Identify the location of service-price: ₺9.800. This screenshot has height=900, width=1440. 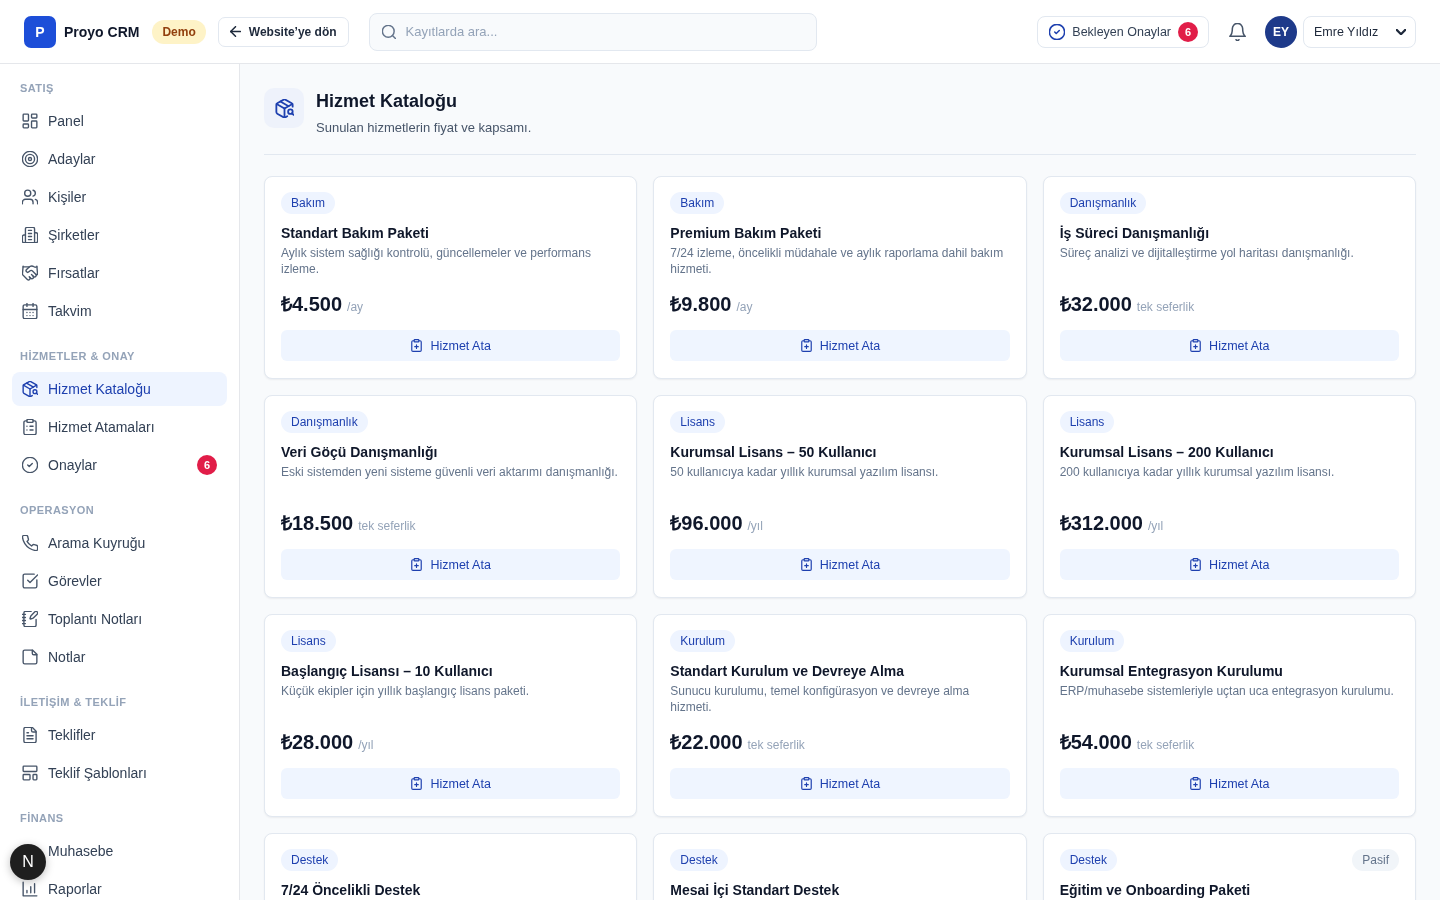
(701, 304).